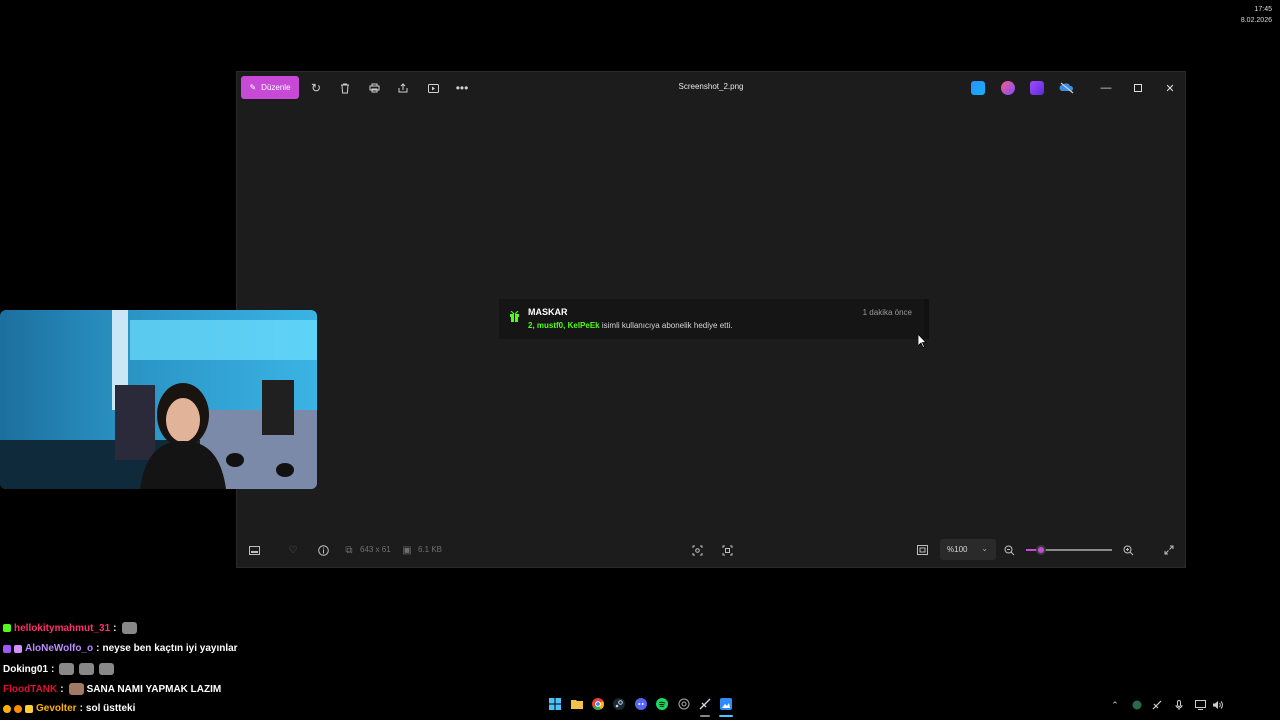 This screenshot has width=1280, height=720. I want to click on chevron-down-icon: ⌄, so click(984, 548).